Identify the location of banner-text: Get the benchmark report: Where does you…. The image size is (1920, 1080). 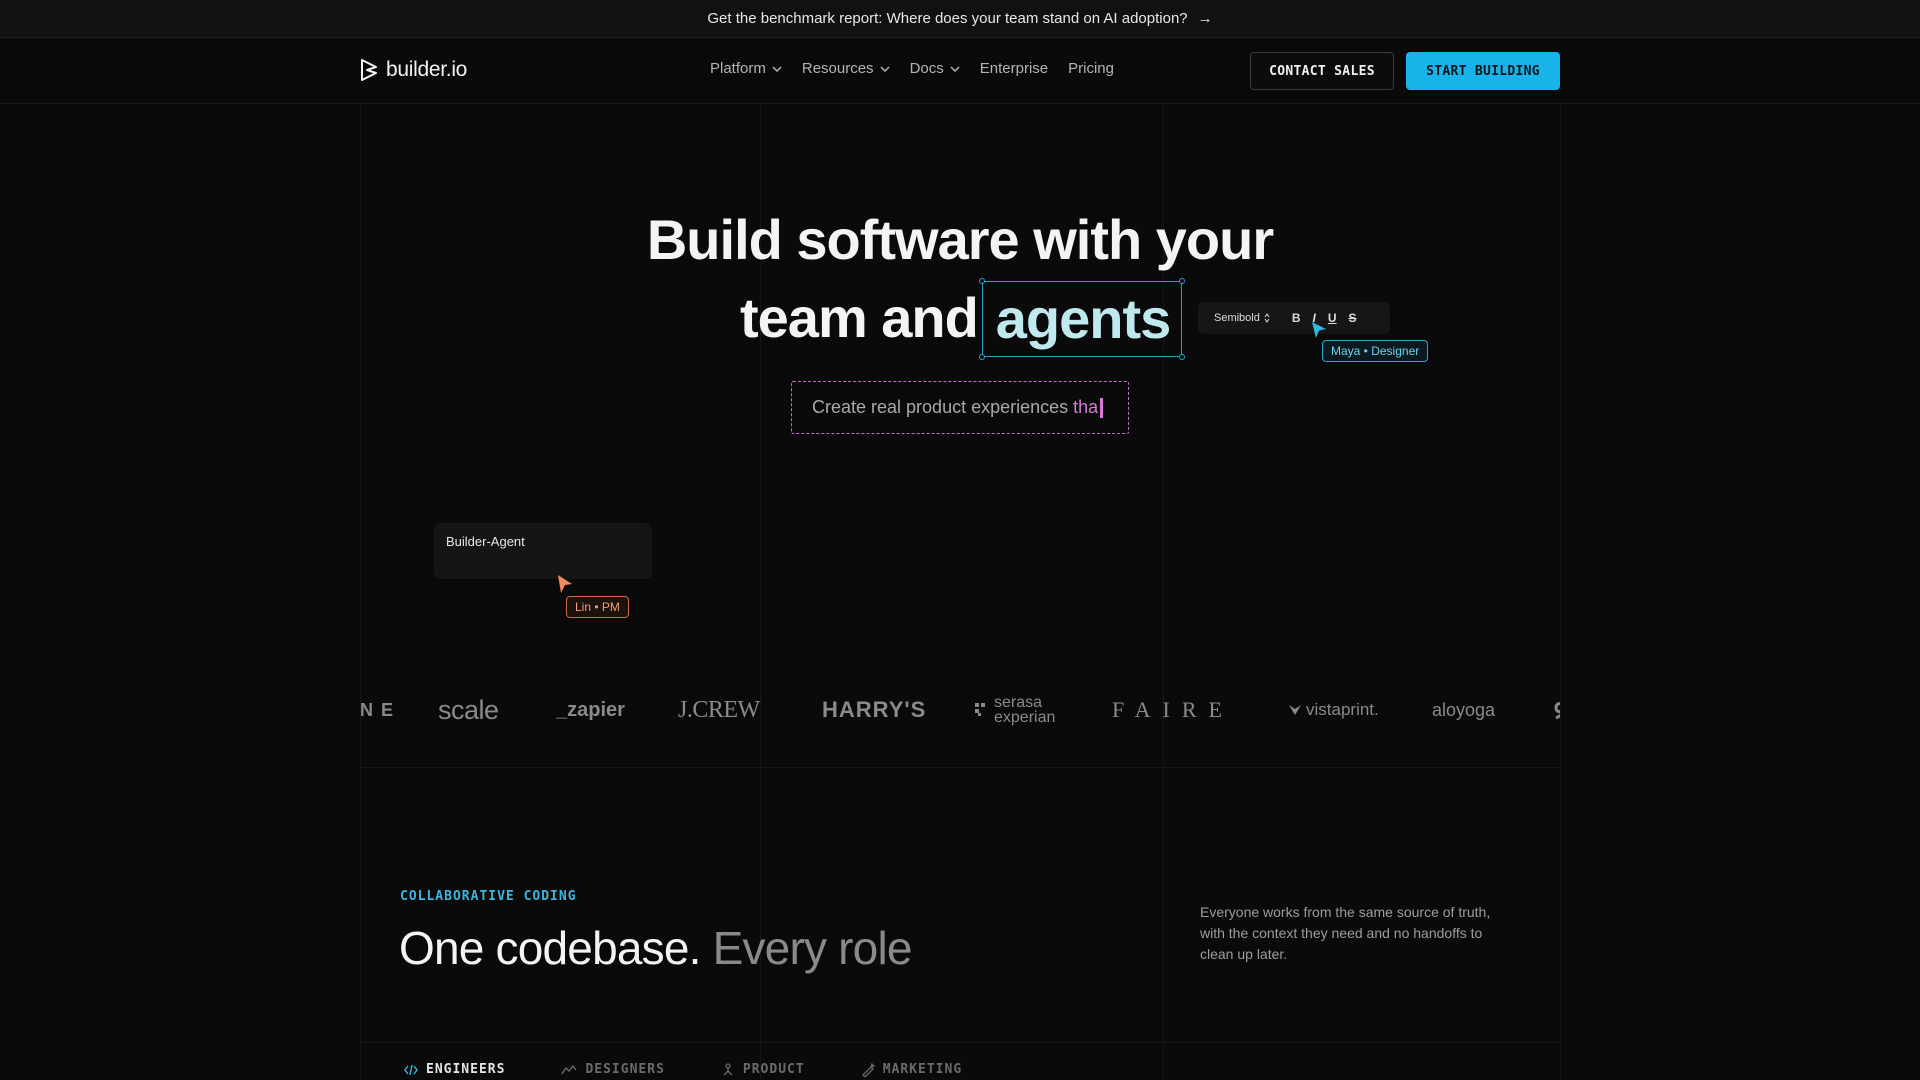
(947, 18).